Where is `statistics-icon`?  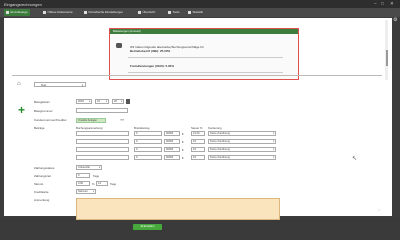 statistics-icon is located at coordinates (189, 12).